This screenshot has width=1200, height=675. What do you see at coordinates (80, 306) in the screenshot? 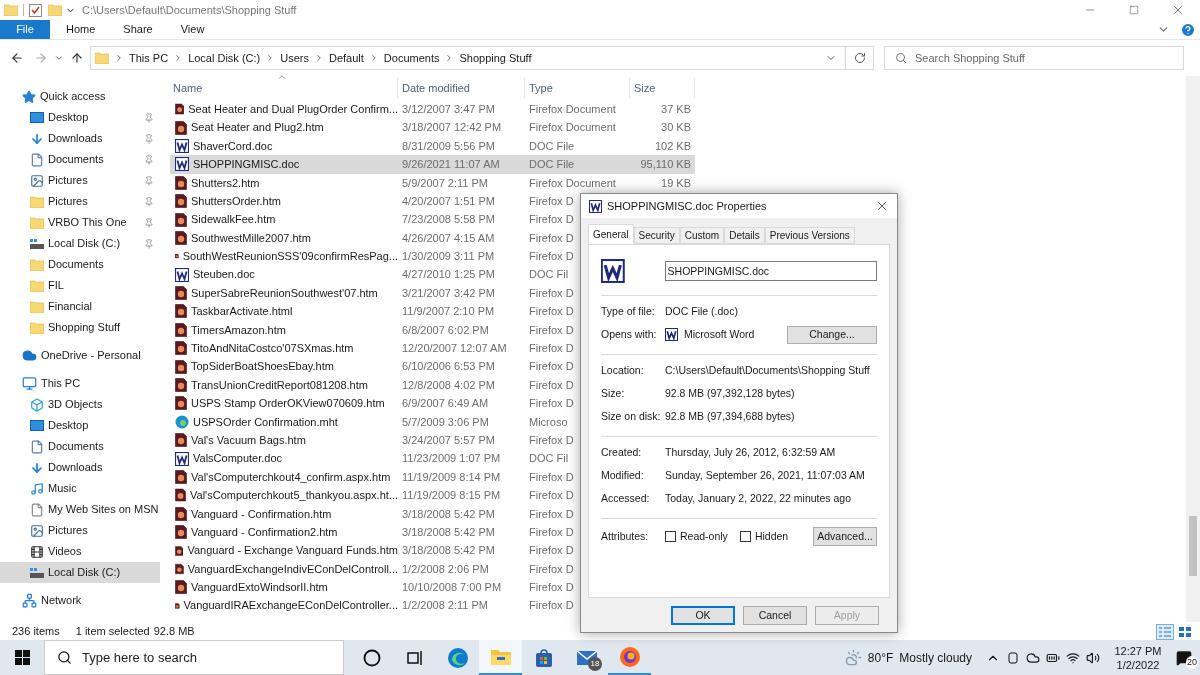
I see `nav-item: Financial` at bounding box center [80, 306].